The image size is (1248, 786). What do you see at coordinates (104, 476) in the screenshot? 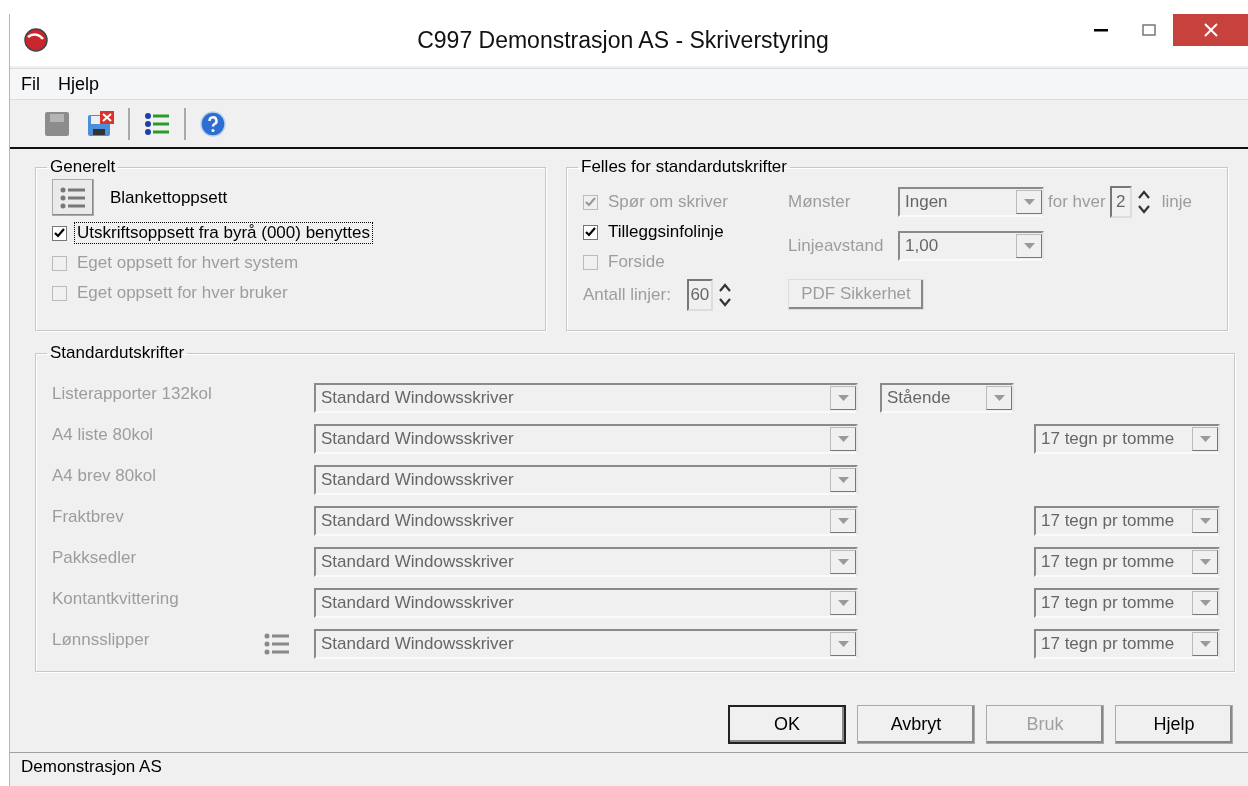
I see `printer-row-label: A4 brev 80kol` at bounding box center [104, 476].